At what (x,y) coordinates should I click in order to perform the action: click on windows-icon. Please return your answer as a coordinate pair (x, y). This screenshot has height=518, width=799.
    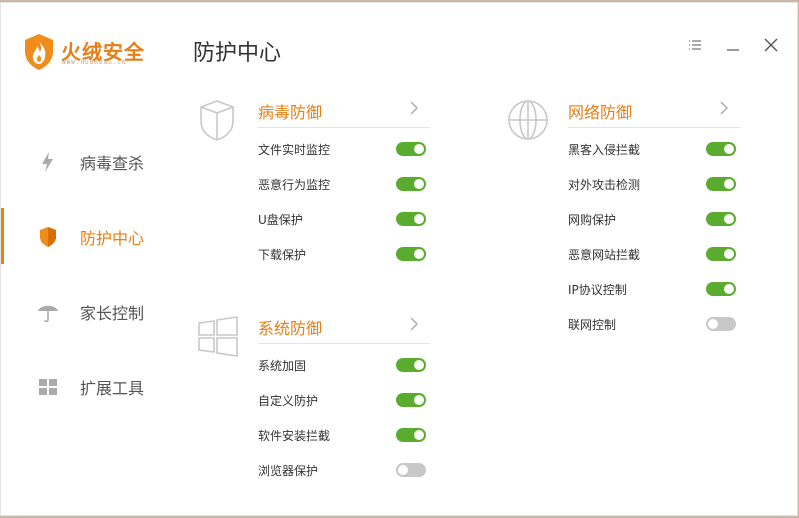
    Looking at the image, I should click on (218, 336).